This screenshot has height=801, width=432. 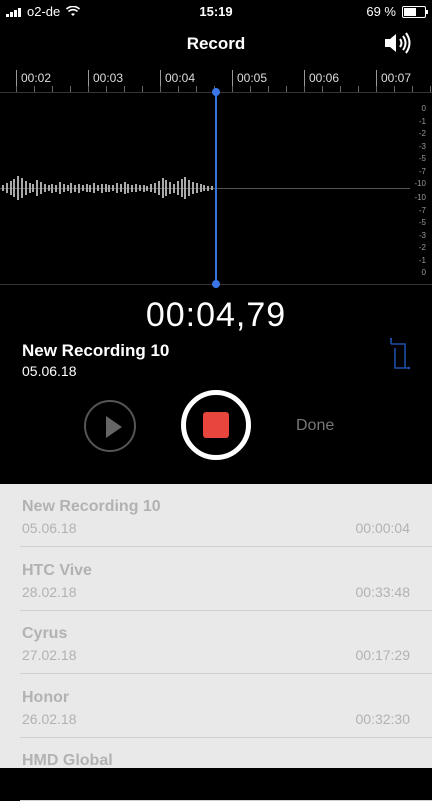 I want to click on play-button, so click(x=110, y=426).